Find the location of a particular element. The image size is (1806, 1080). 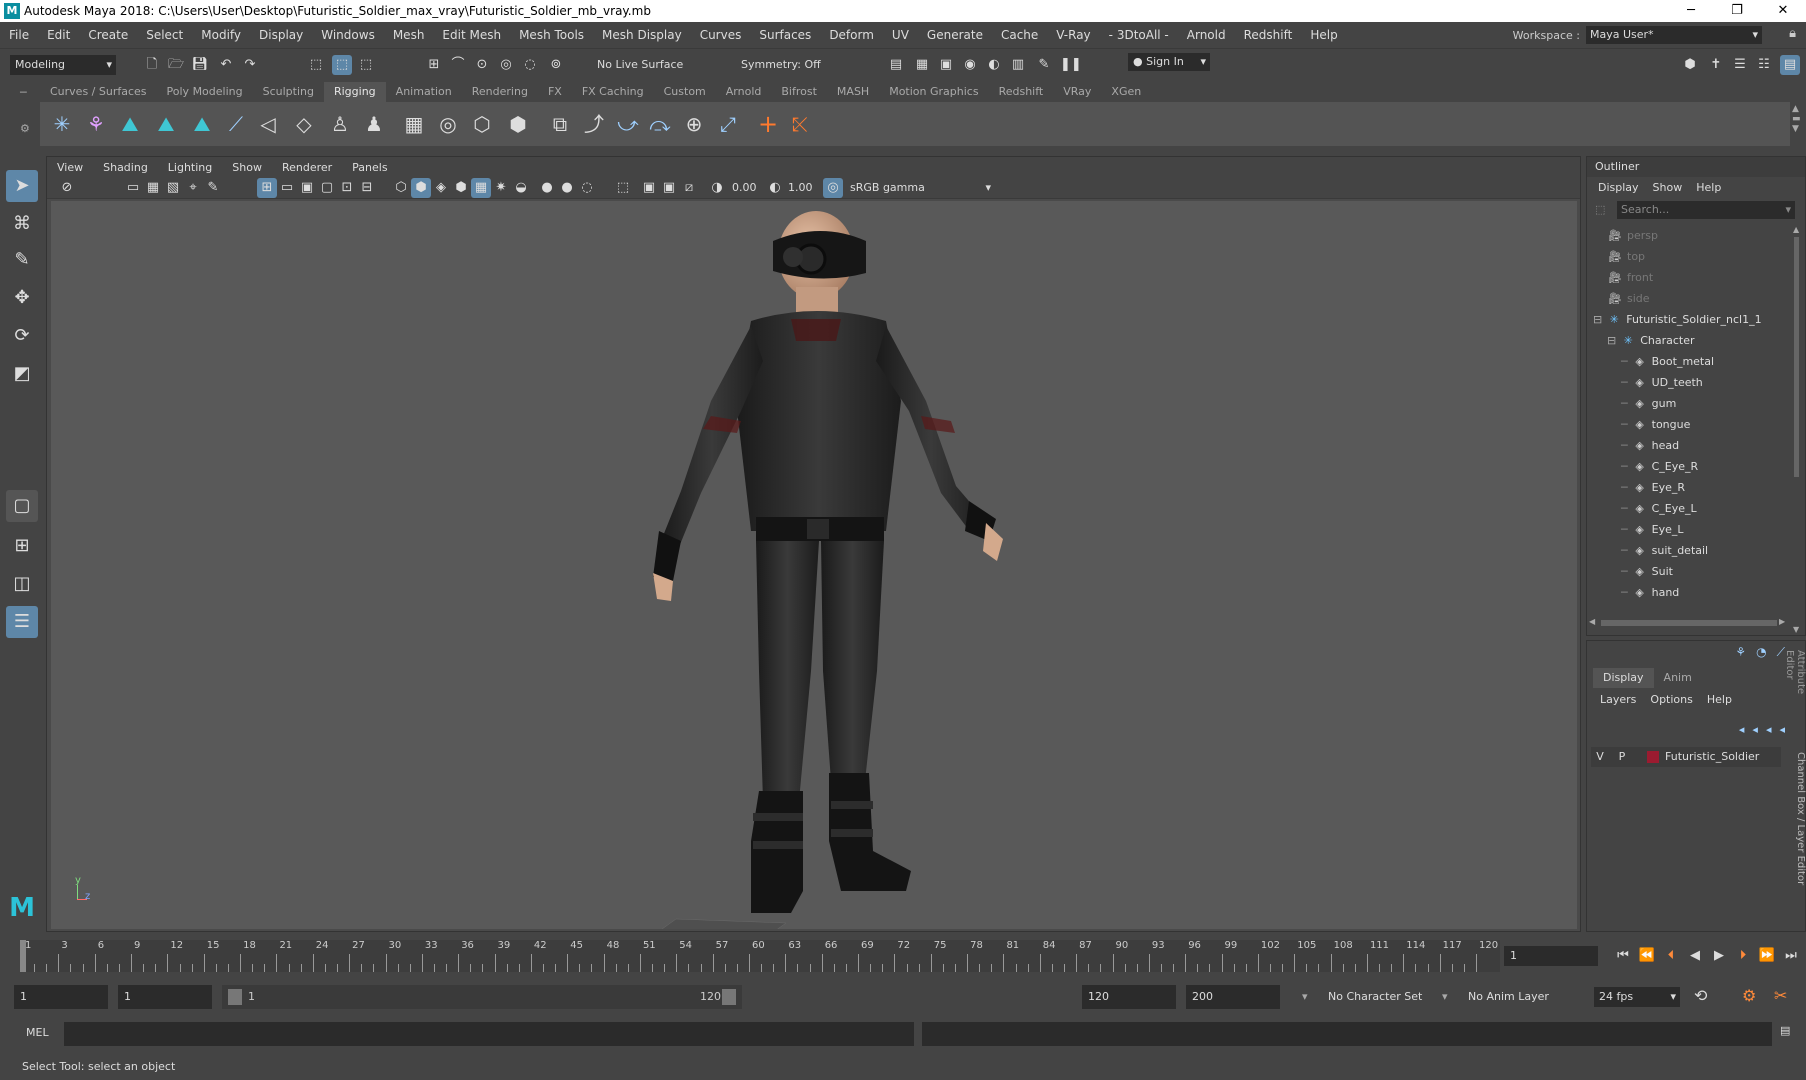

step-forward-key-icon: ⏩ is located at coordinates (1767, 956).